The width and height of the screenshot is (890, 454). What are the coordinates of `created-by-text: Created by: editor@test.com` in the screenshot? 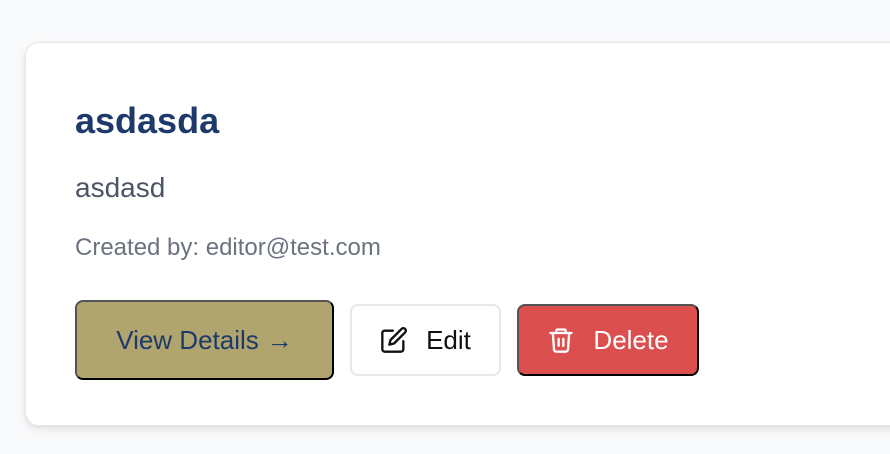 It's located at (228, 247).